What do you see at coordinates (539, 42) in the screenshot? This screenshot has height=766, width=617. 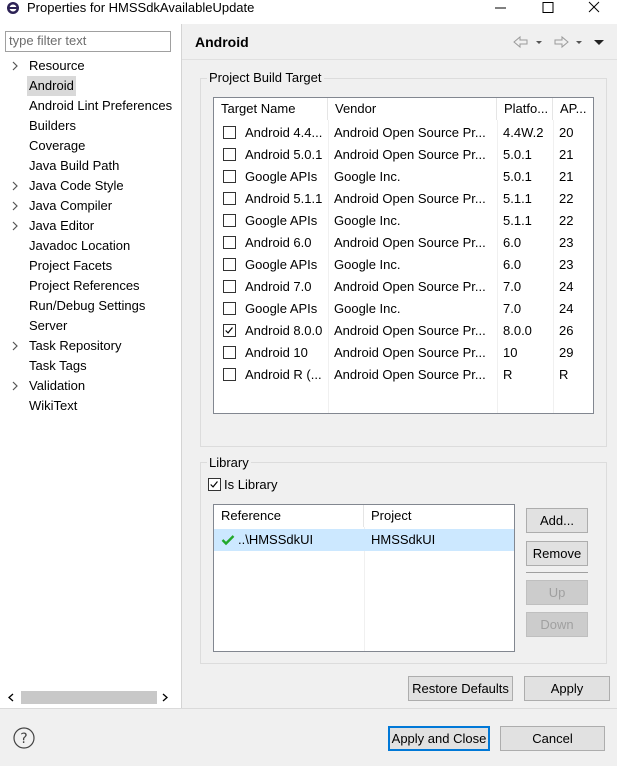 I see `back-dropdown-icon` at bounding box center [539, 42].